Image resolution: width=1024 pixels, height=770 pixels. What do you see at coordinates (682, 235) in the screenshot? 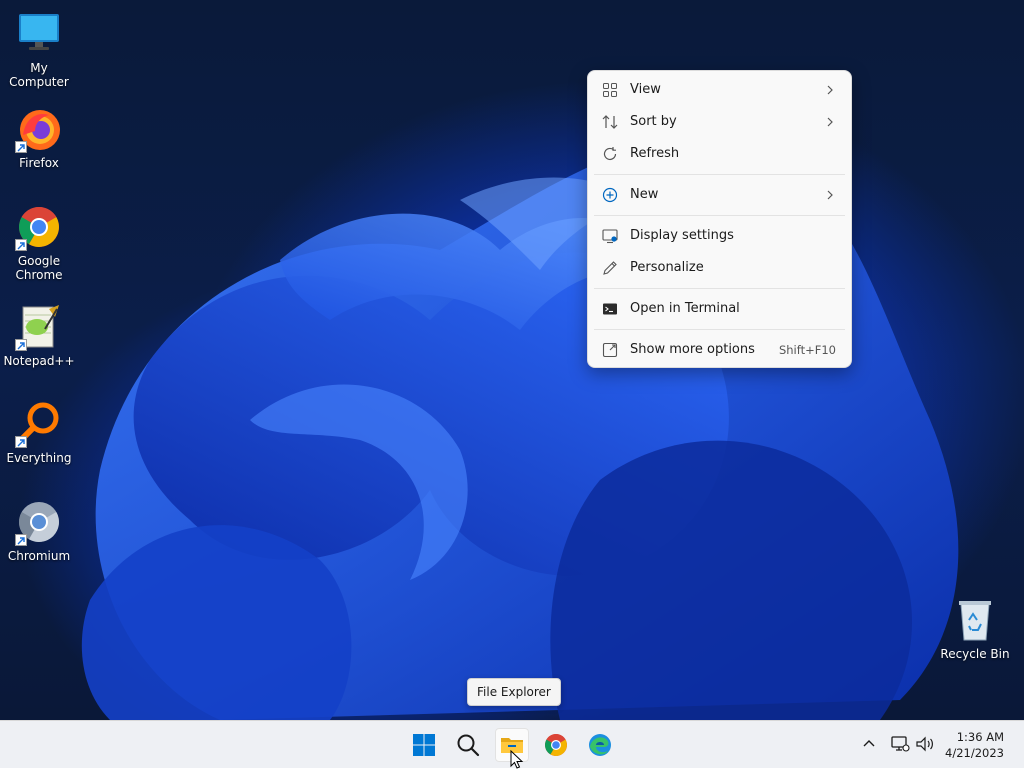
I see `menu-item-label: Display settings` at bounding box center [682, 235].